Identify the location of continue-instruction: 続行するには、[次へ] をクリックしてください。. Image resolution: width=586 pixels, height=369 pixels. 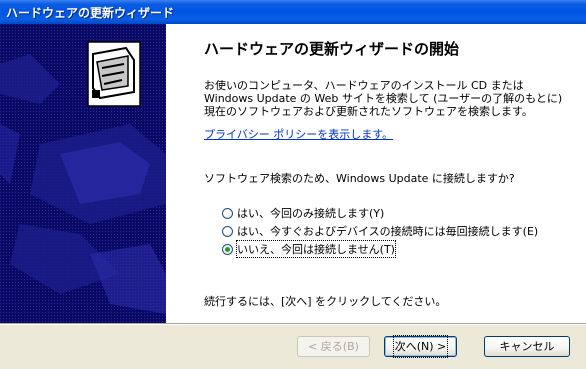
(325, 301).